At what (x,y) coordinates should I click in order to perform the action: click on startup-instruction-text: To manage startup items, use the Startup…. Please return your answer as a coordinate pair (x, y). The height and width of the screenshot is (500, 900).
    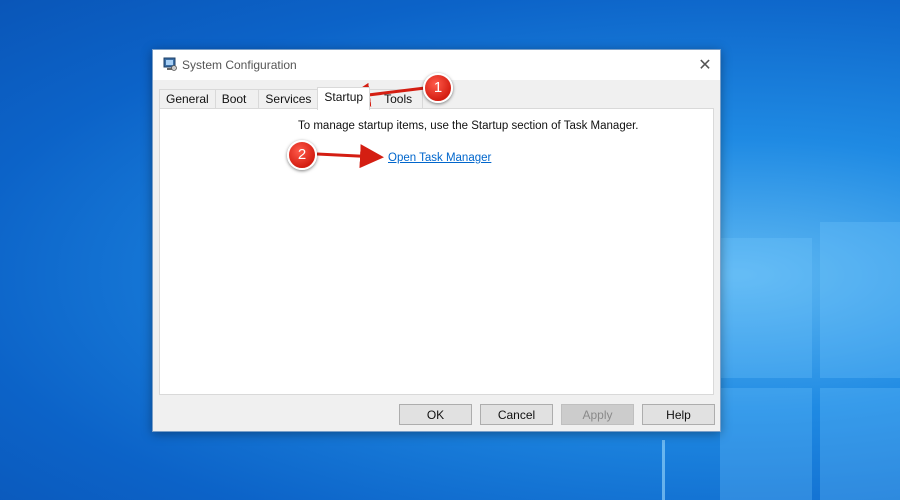
    Looking at the image, I should click on (468, 126).